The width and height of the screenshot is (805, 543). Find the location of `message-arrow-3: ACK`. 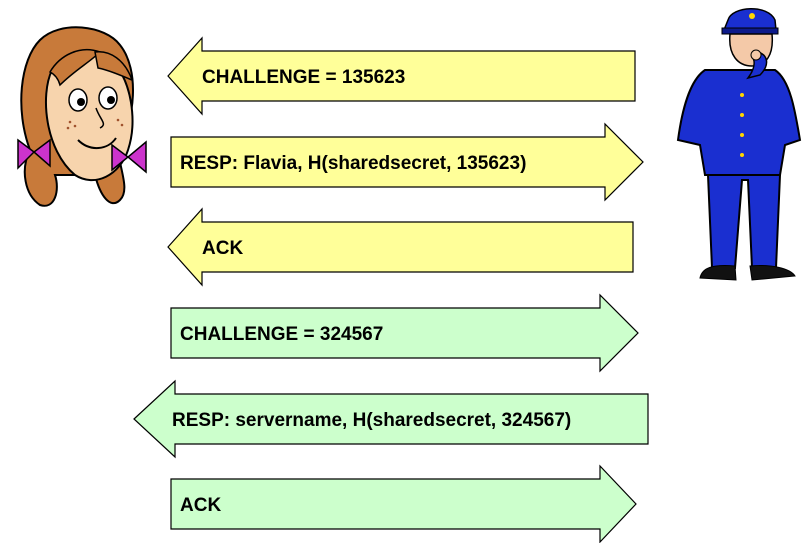

message-arrow-3: ACK is located at coordinates (400, 247).